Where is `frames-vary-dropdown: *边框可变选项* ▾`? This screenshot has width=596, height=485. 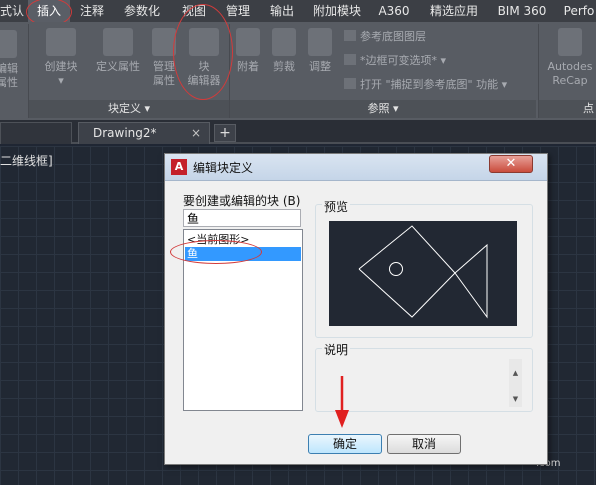 frames-vary-dropdown: *边框可变选项* ▾ is located at coordinates (395, 60).